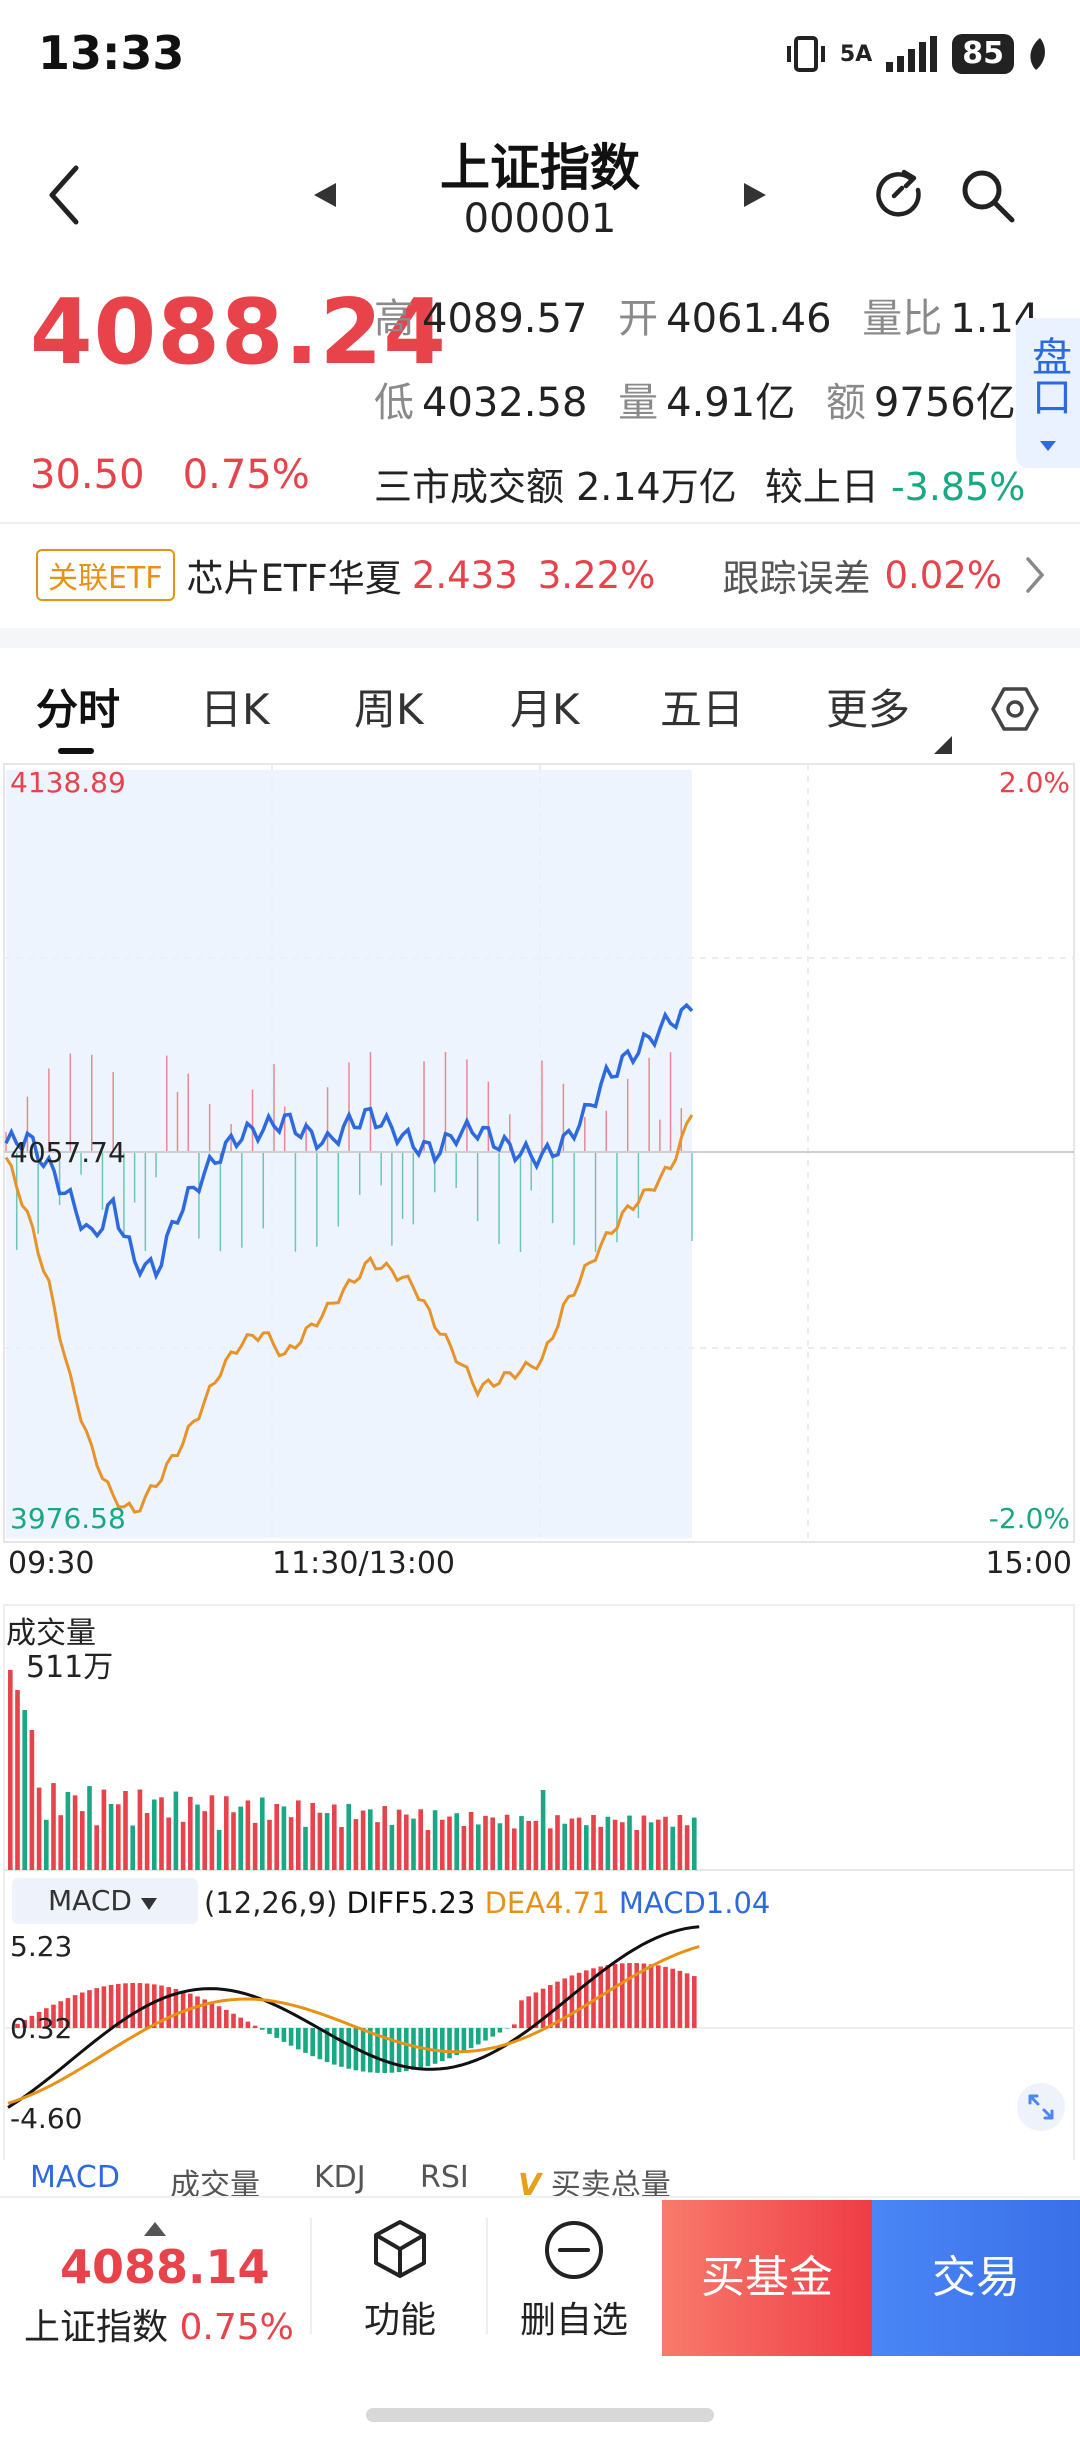  What do you see at coordinates (90, 1900) in the screenshot?
I see `macd-selector-label: MACD` at bounding box center [90, 1900].